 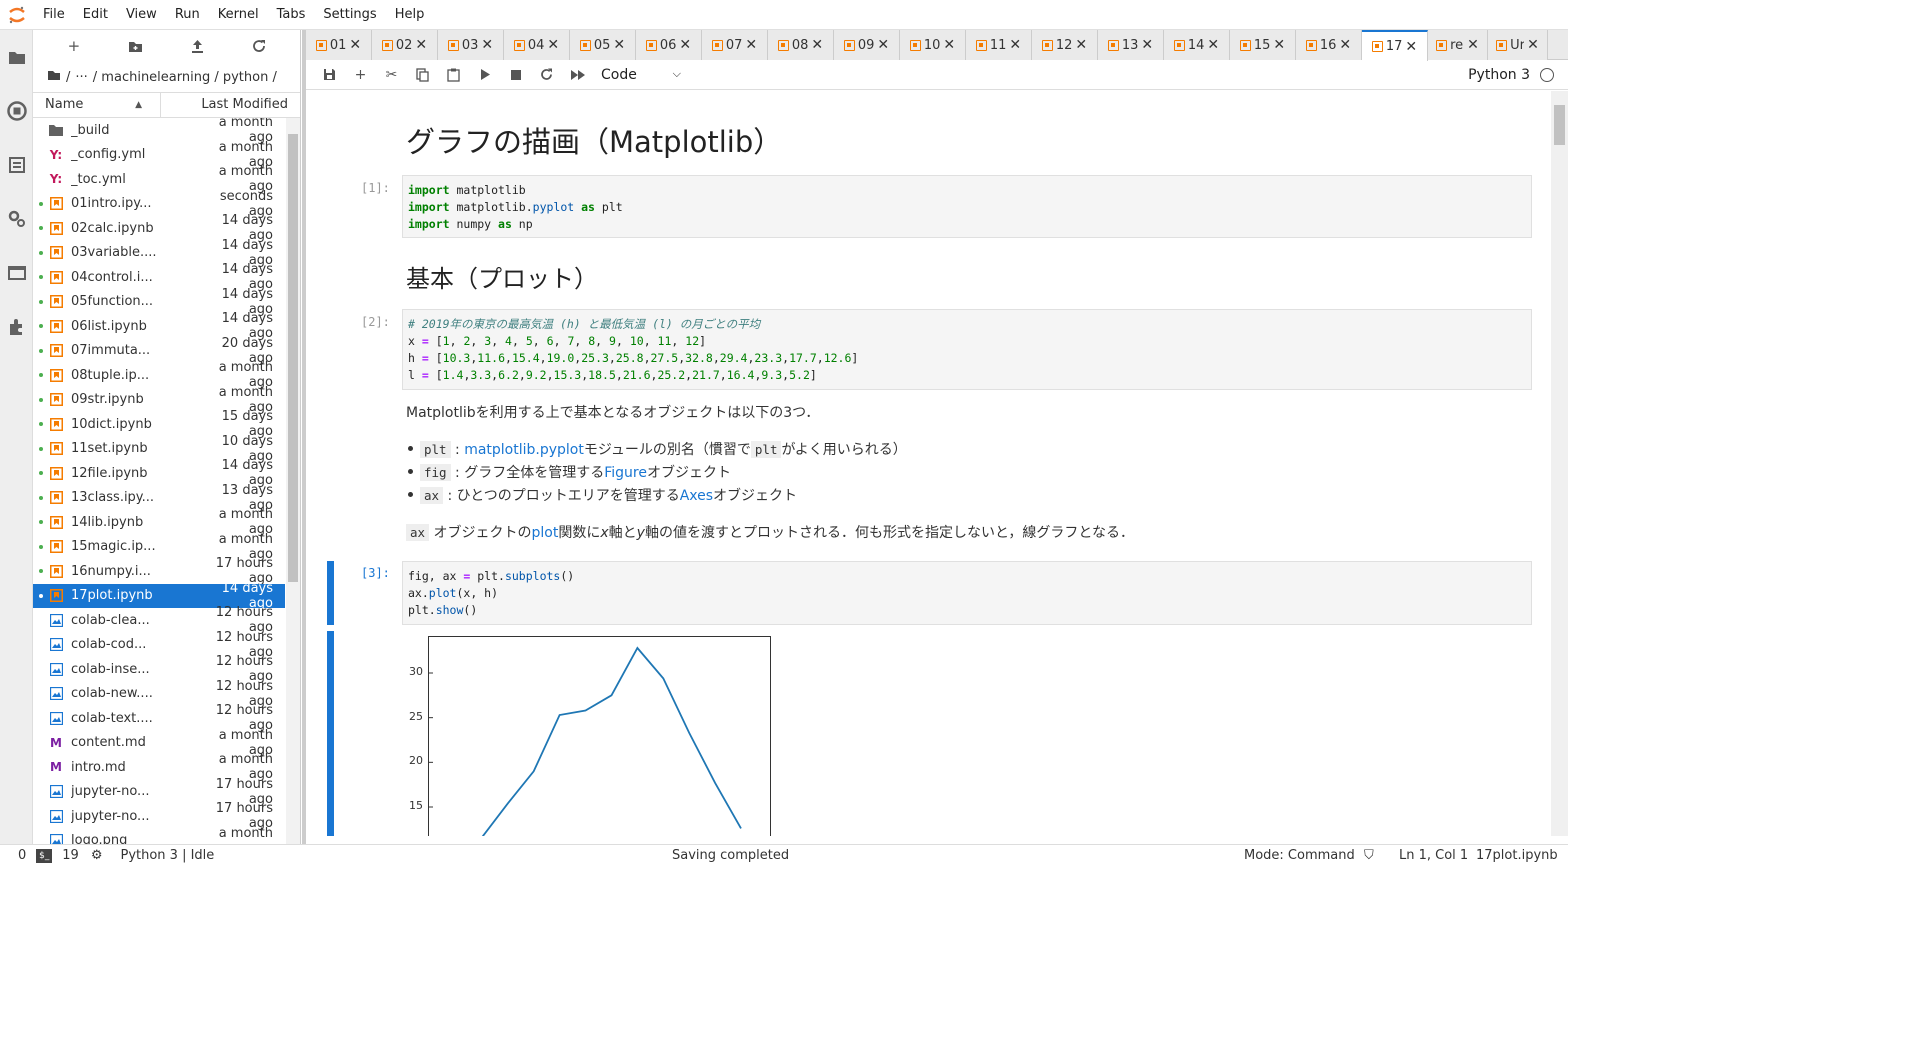 I want to click on tab-re: re ✕, so click(x=1458, y=45).